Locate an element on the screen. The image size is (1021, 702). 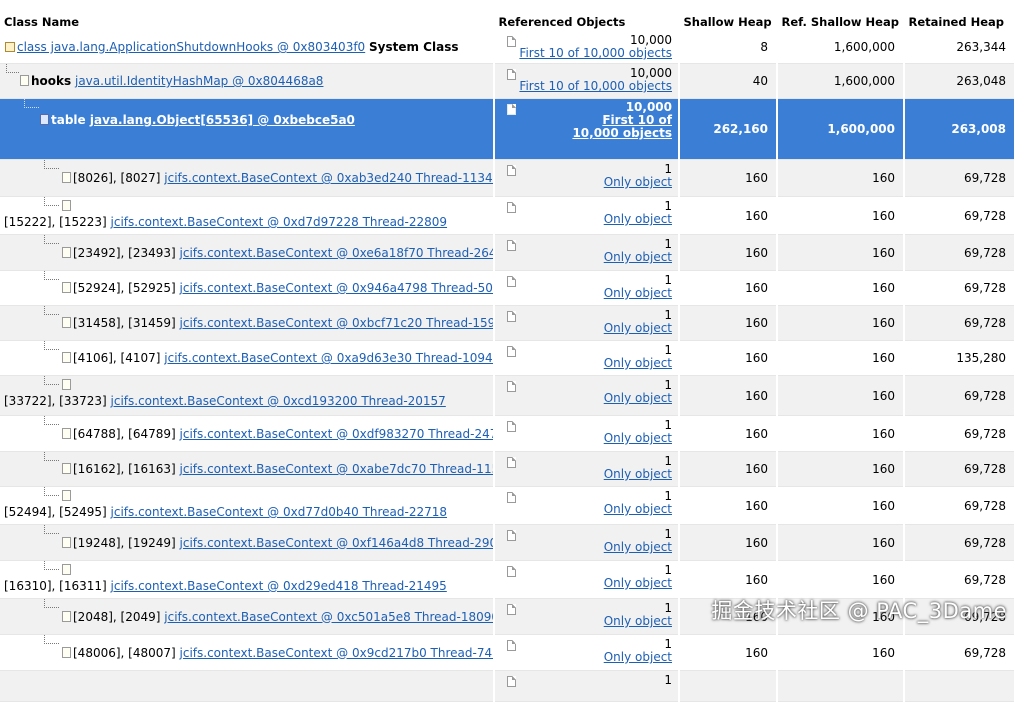
retained-heap-cell: 263,048 is located at coordinates (960, 81).